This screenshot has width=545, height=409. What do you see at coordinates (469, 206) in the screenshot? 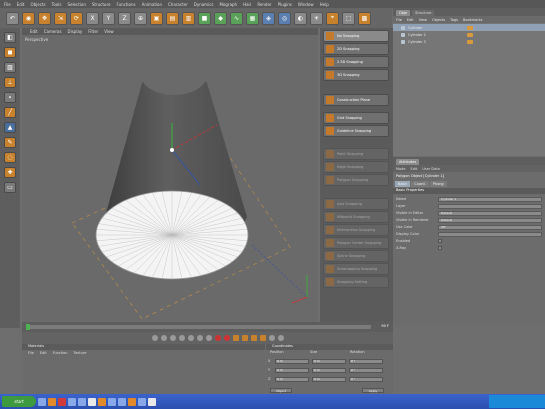
I see `attribute-row-layer: Layer` at bounding box center [469, 206].